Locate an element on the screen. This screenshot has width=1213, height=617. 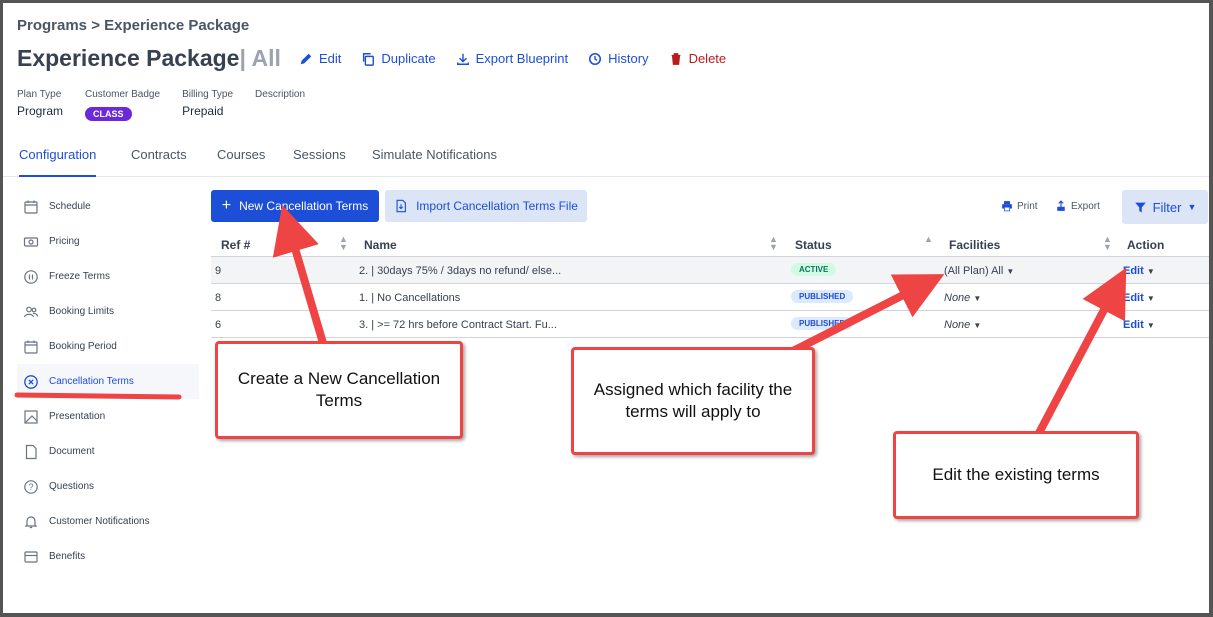
edit-action-label: Edit is located at coordinates (1133, 298).